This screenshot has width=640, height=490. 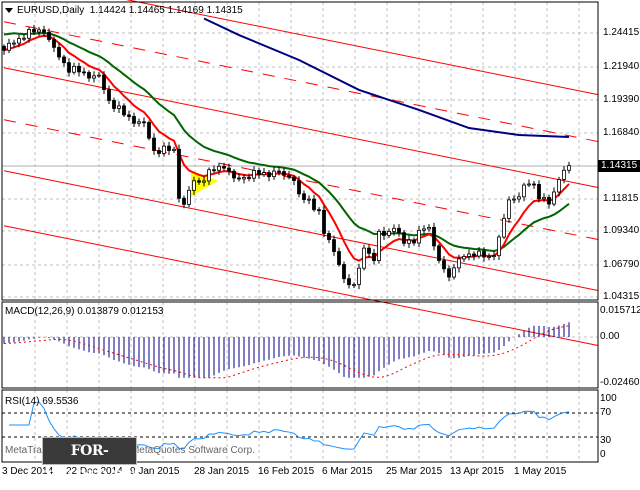 I want to click on rsi-axis-label: 0, so click(x=603, y=454).